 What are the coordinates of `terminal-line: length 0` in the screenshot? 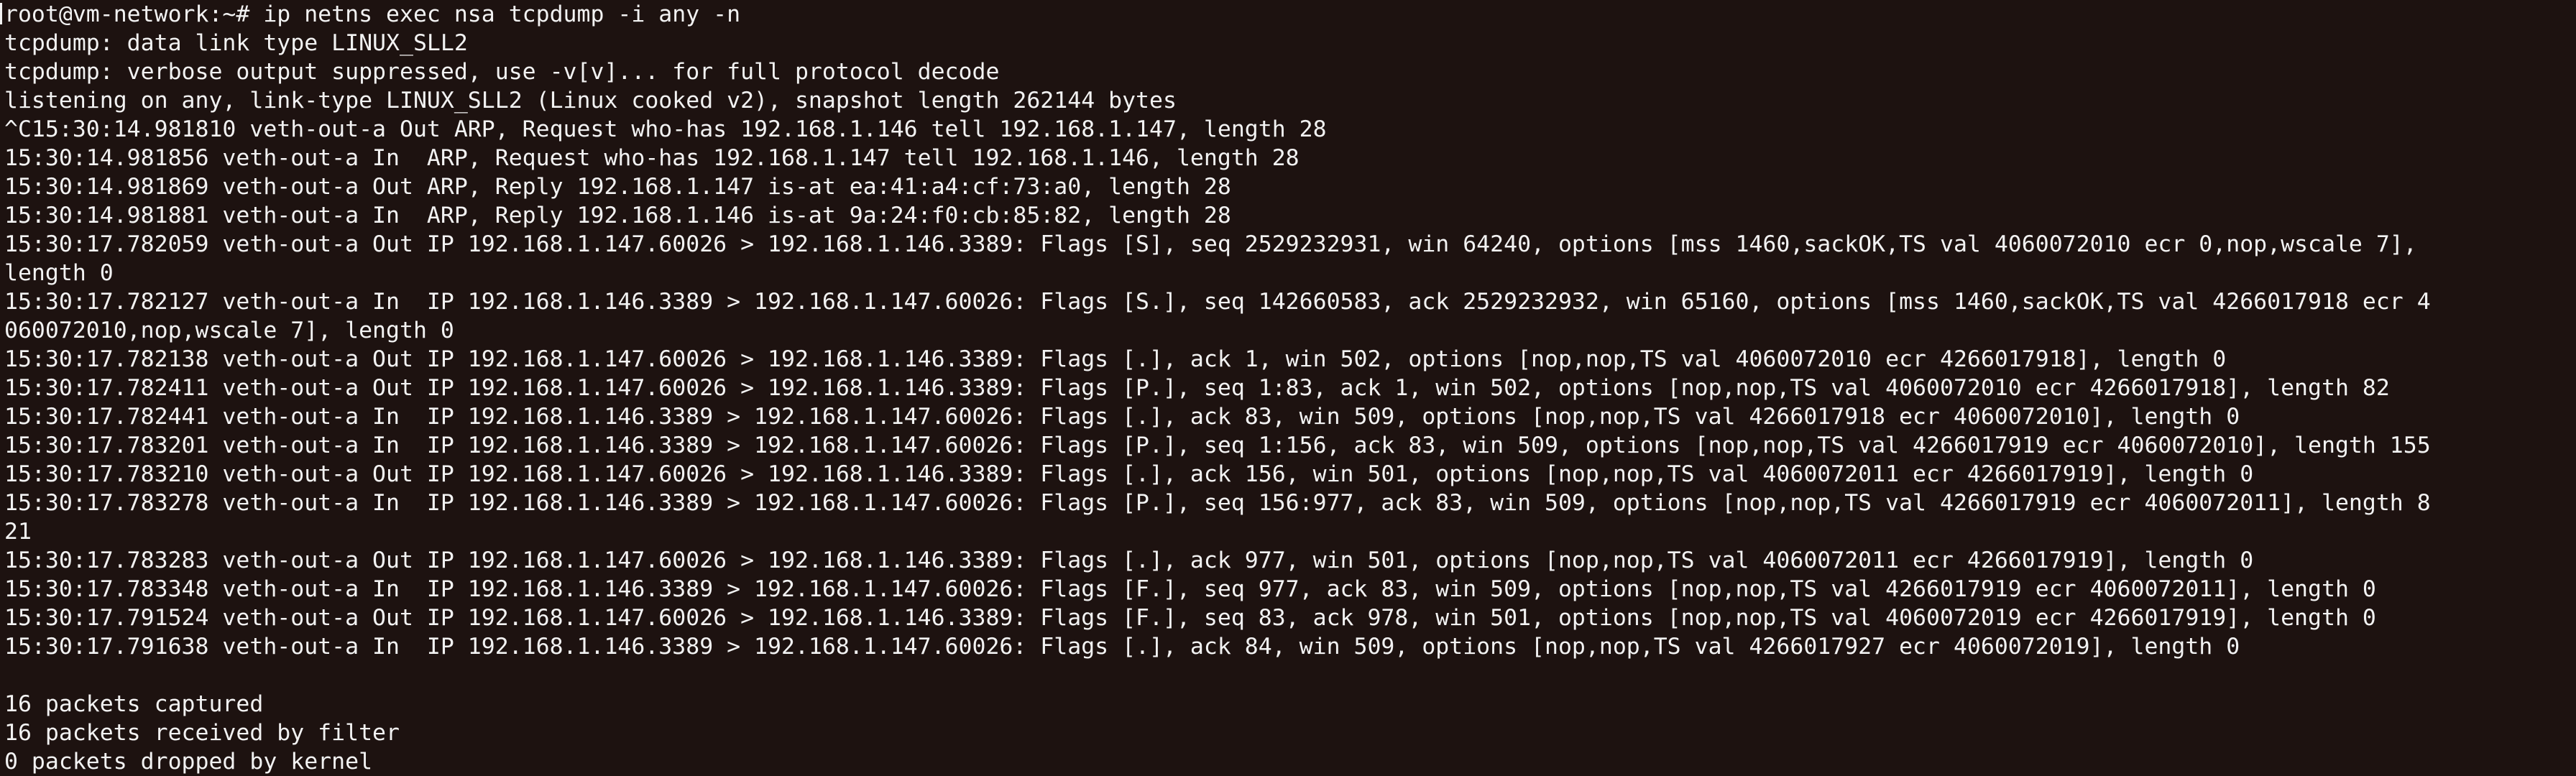 It's located at (59, 273).